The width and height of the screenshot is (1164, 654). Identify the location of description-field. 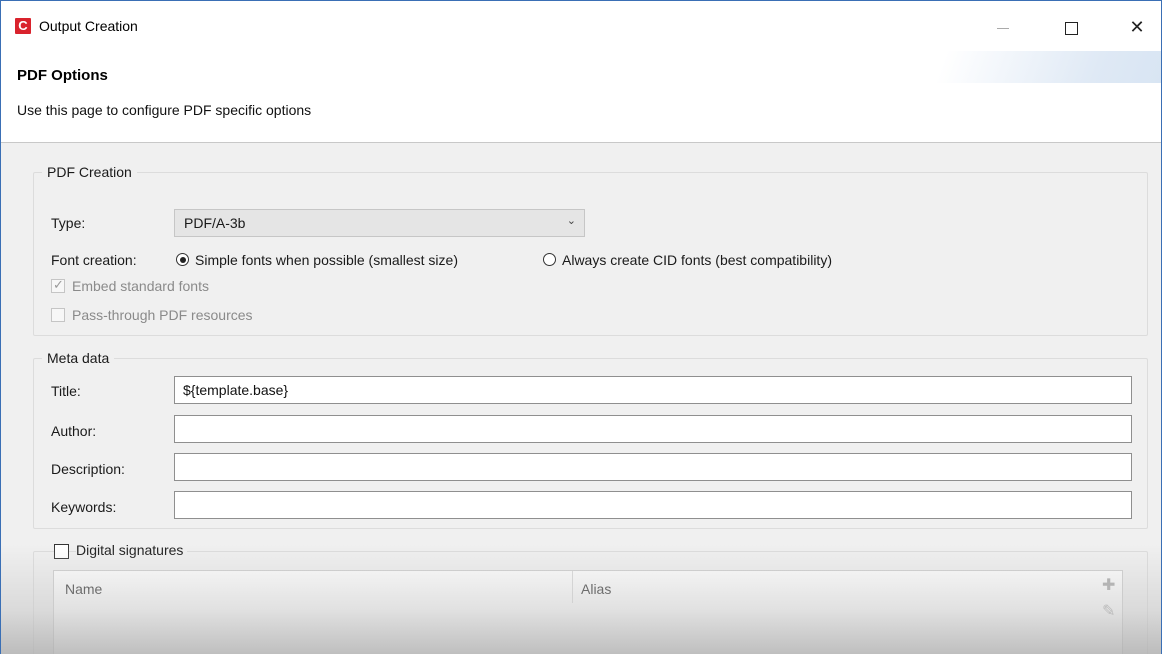
(653, 467).